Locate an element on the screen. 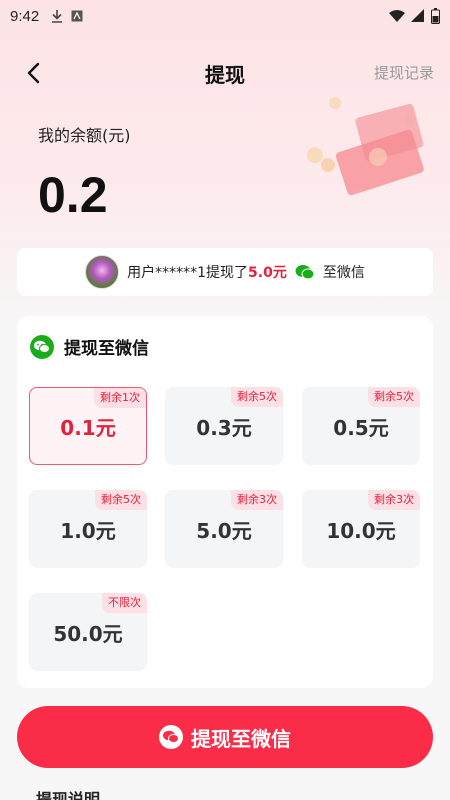  app-icon is located at coordinates (77, 16).